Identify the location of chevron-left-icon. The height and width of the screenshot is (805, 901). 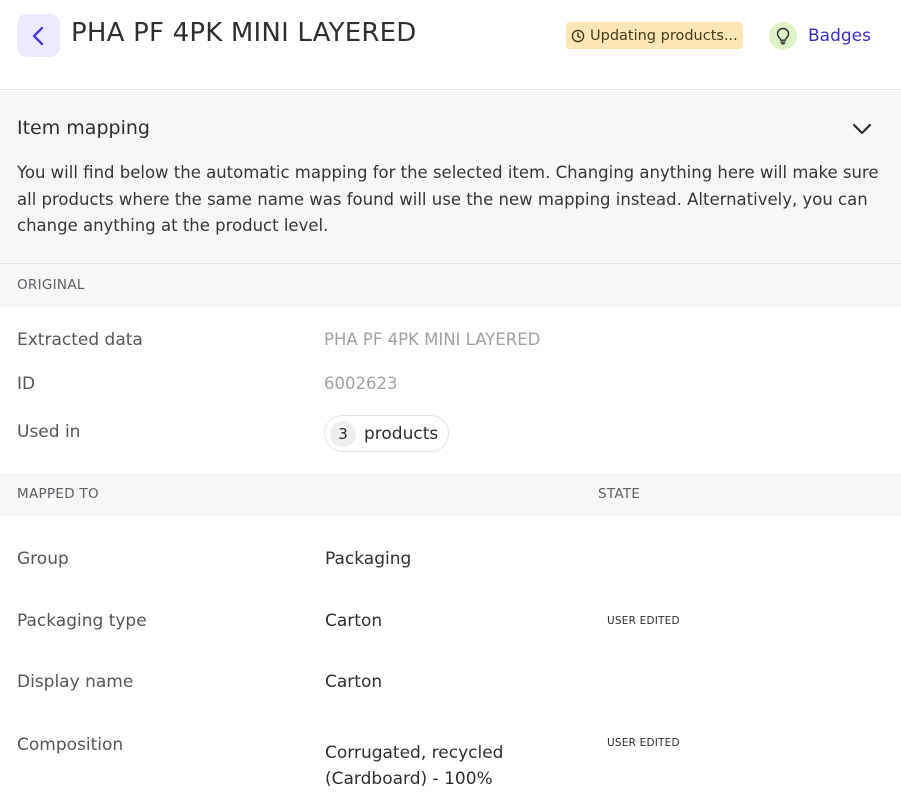
(37, 35).